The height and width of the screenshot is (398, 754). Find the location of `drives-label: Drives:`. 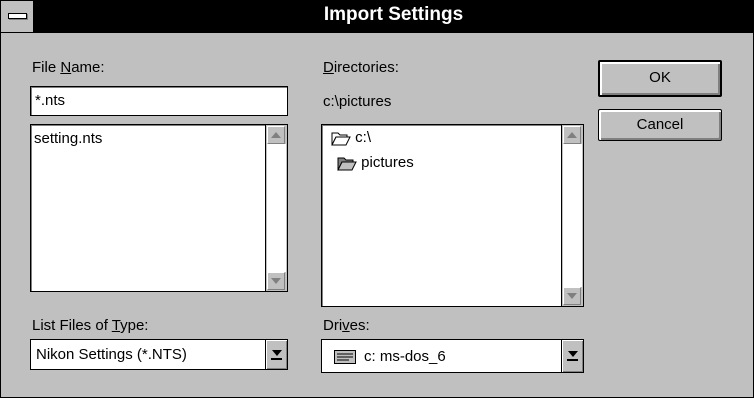

drives-label: Drives: is located at coordinates (346, 325).